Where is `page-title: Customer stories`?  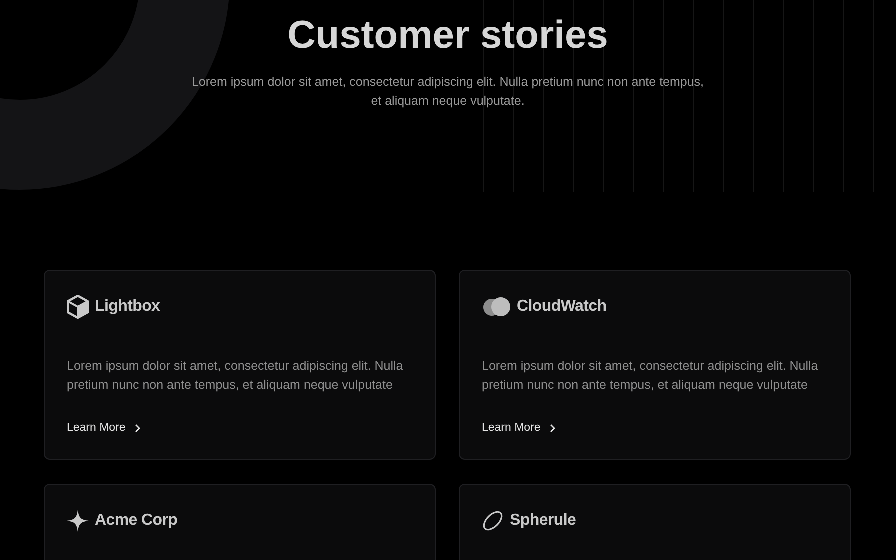
page-title: Customer stories is located at coordinates (448, 36).